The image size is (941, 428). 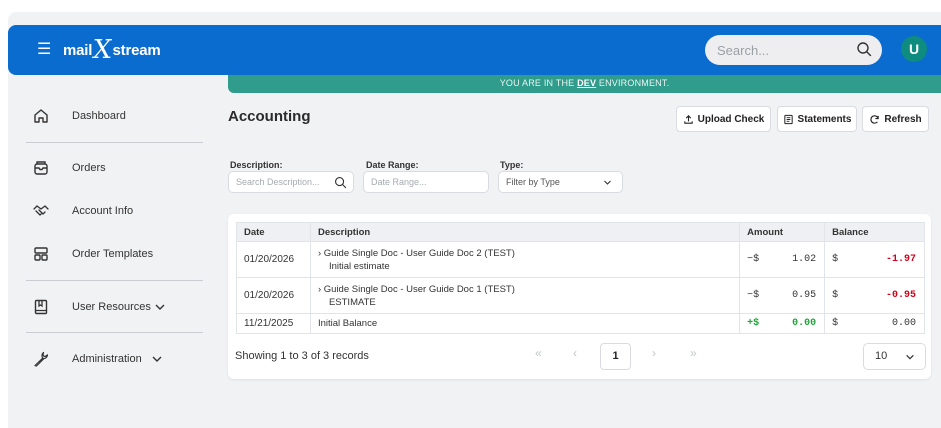 What do you see at coordinates (654, 353) in the screenshot?
I see `next-page-button: ›` at bounding box center [654, 353].